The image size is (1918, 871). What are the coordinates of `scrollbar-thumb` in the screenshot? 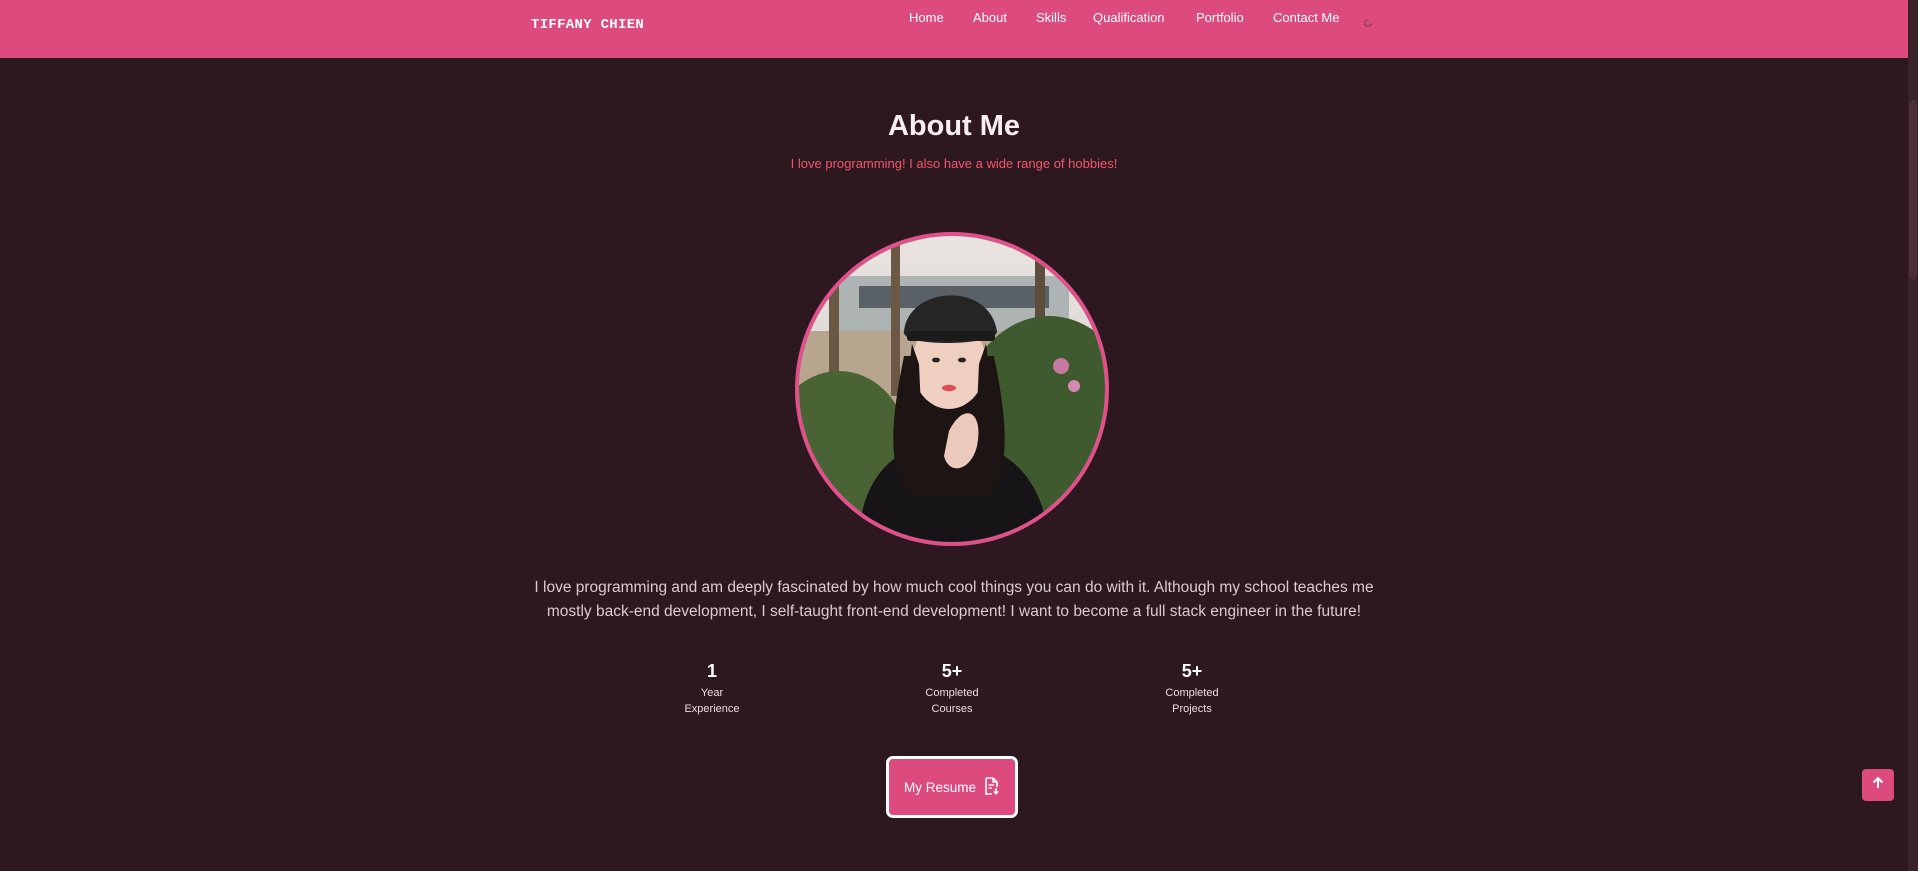 It's located at (1913, 190).